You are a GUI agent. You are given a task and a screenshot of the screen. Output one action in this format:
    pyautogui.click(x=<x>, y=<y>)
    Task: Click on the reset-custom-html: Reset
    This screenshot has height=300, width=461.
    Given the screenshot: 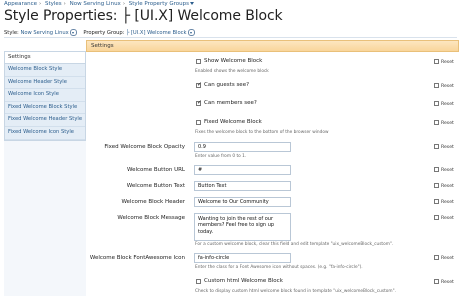 What is the action you would take?
    pyautogui.click(x=444, y=282)
    